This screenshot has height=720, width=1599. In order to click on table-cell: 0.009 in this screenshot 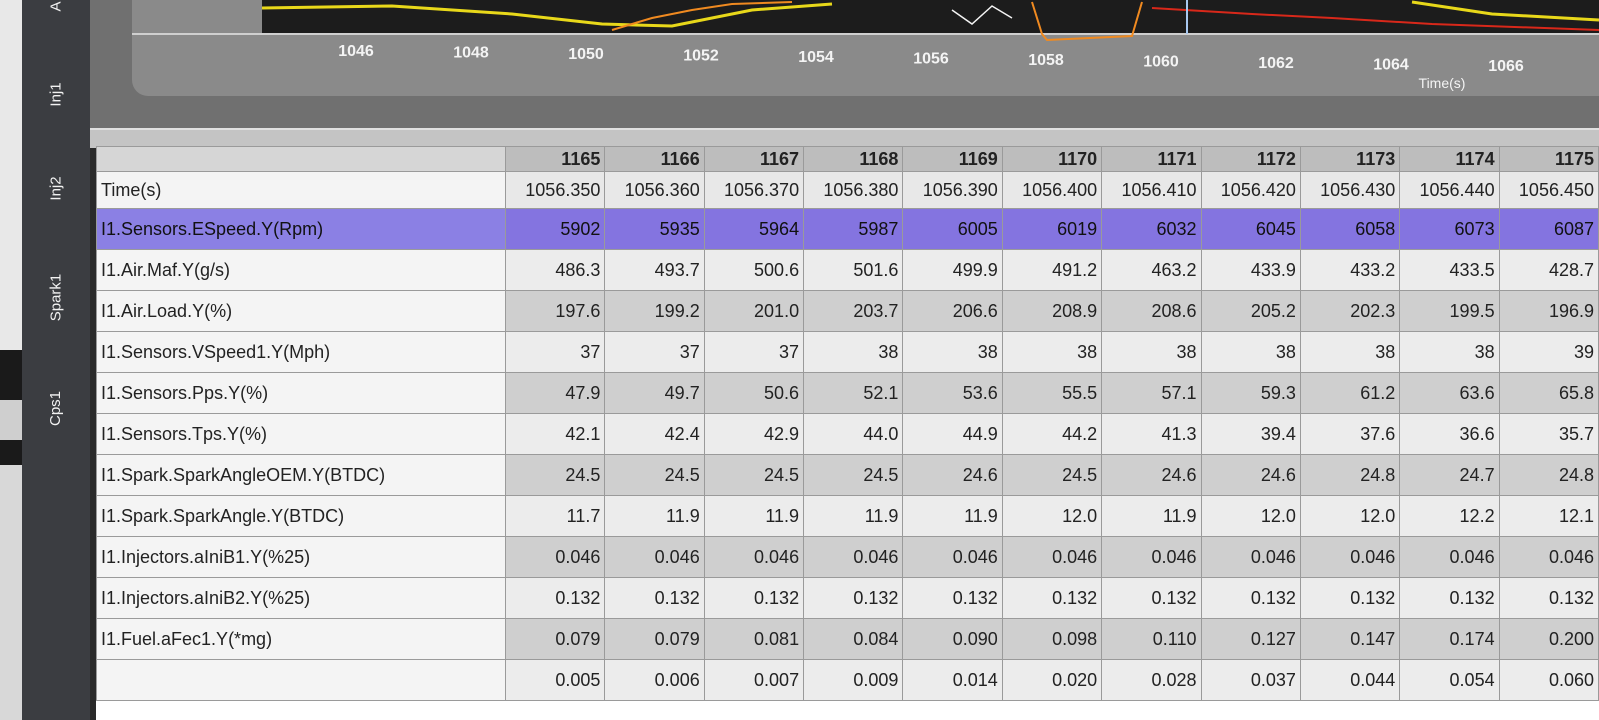, I will do `click(853, 680)`.